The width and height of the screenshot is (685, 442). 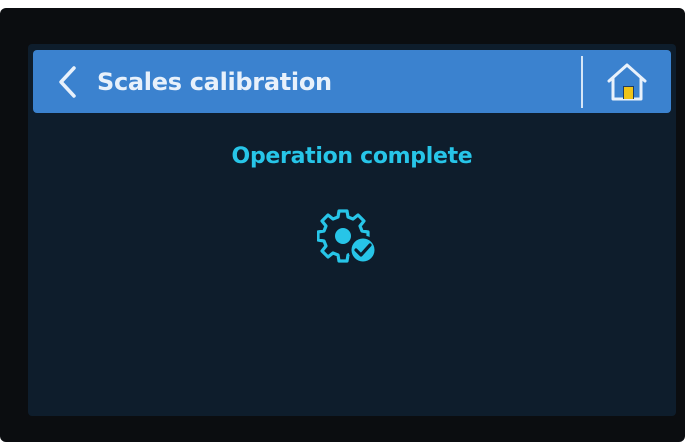 I want to click on chevron-left-icon, so click(x=67, y=81).